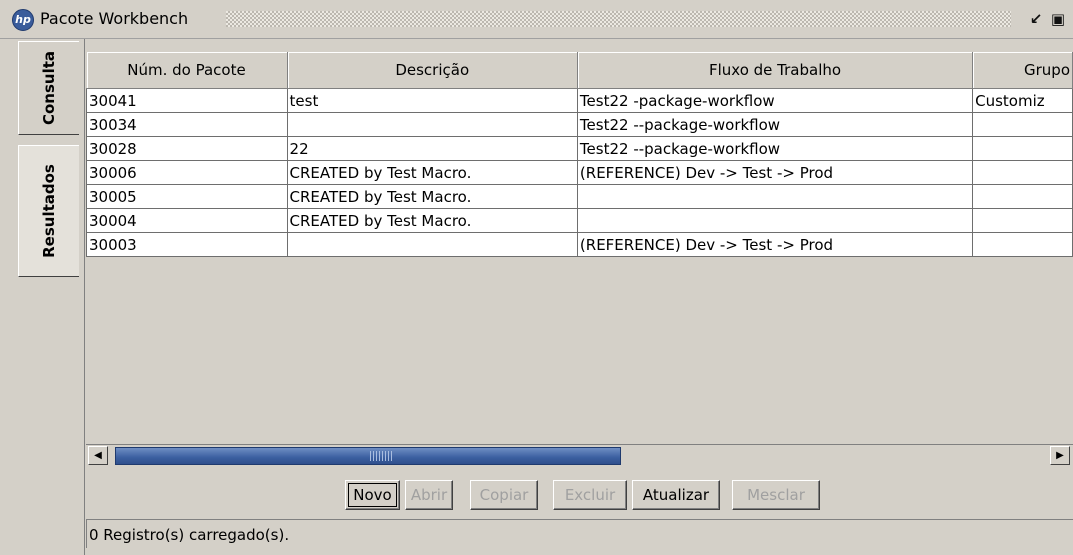 Image resolution: width=1073 pixels, height=555 pixels. What do you see at coordinates (187, 172) in the screenshot?
I see `table-cell: 30006` at bounding box center [187, 172].